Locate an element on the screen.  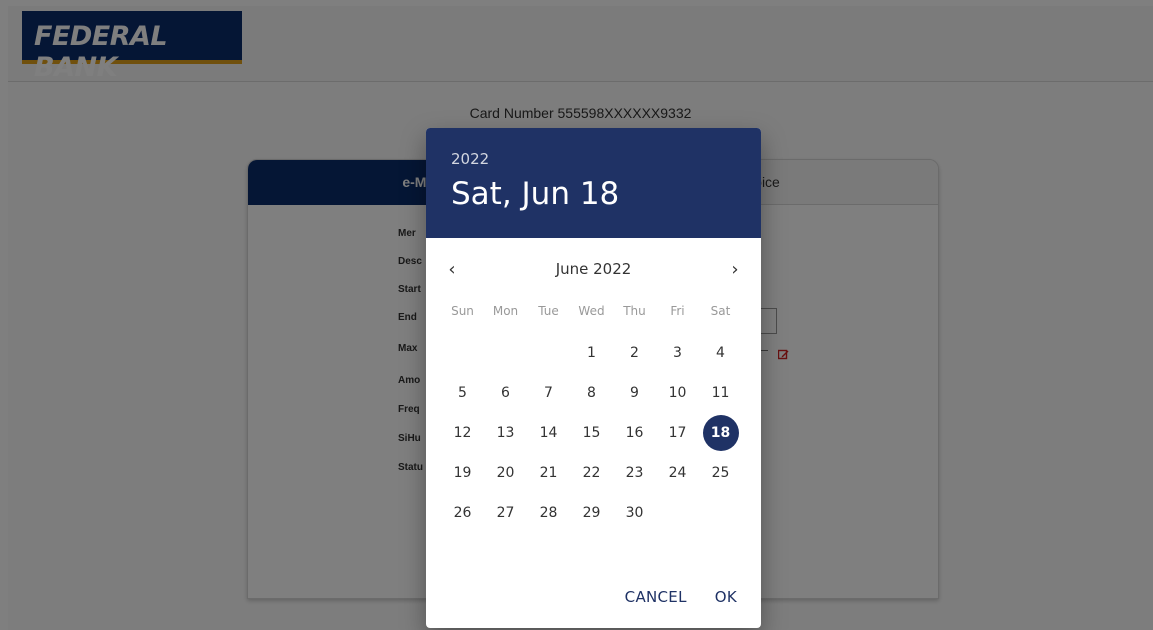
day-cell: 30 is located at coordinates (634, 513).